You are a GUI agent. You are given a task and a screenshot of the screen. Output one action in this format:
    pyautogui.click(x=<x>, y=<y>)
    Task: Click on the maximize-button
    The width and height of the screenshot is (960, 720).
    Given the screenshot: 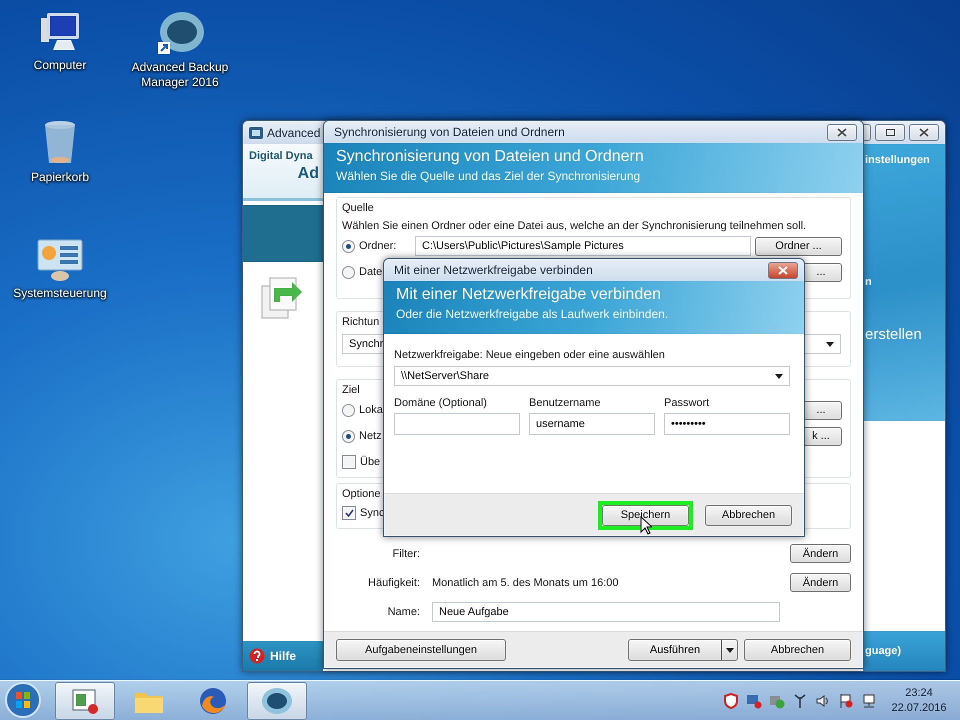 What is the action you would take?
    pyautogui.click(x=890, y=132)
    